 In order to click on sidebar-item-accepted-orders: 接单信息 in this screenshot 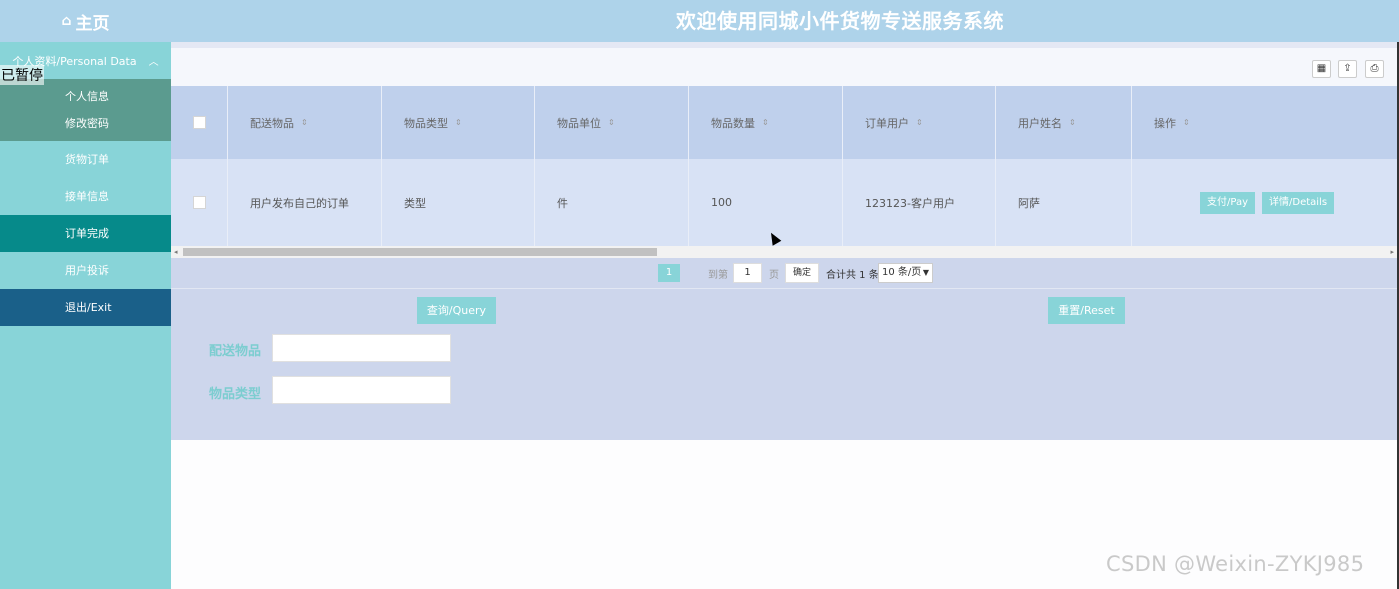, I will do `click(85, 196)`.